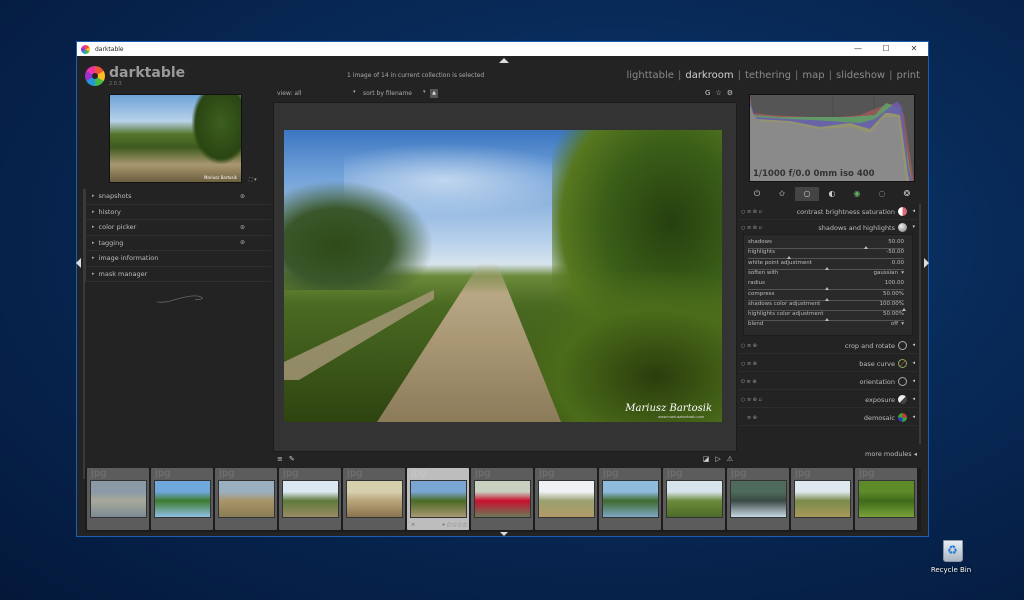 The width and height of the screenshot is (1024, 600). Describe the element at coordinates (707, 93) in the screenshot. I see `grouping-button: G` at that location.